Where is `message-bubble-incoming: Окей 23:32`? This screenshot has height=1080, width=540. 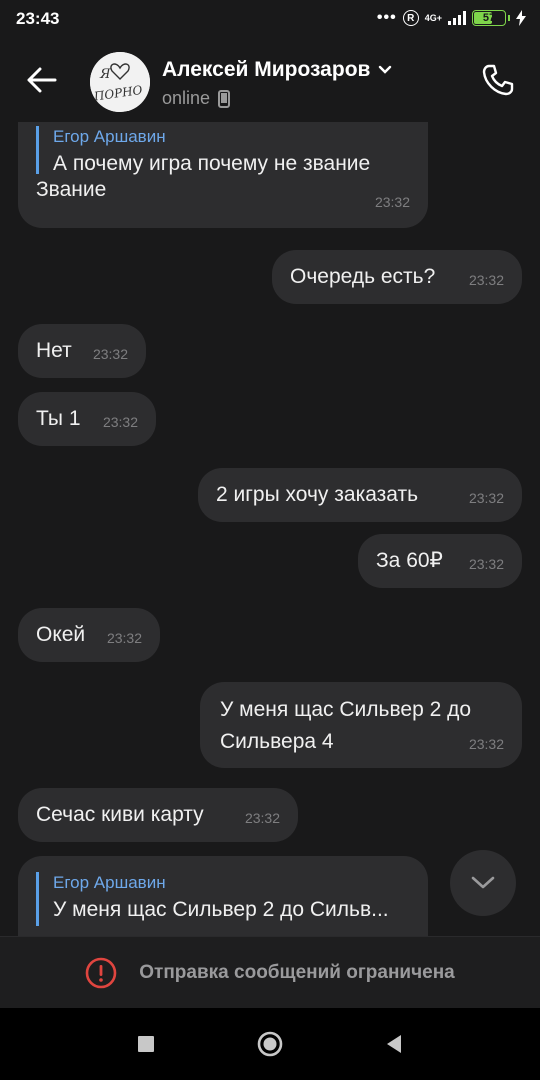 message-bubble-incoming: Окей 23:32 is located at coordinates (89, 635).